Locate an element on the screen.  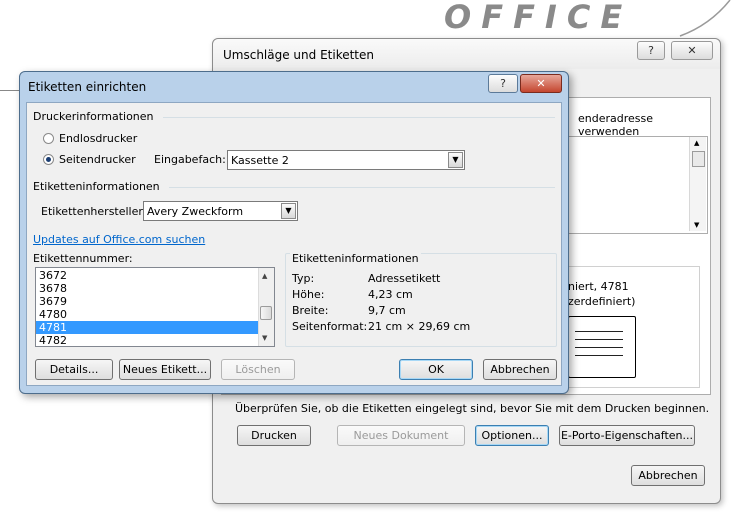
help-button: ? is located at coordinates (651, 50).